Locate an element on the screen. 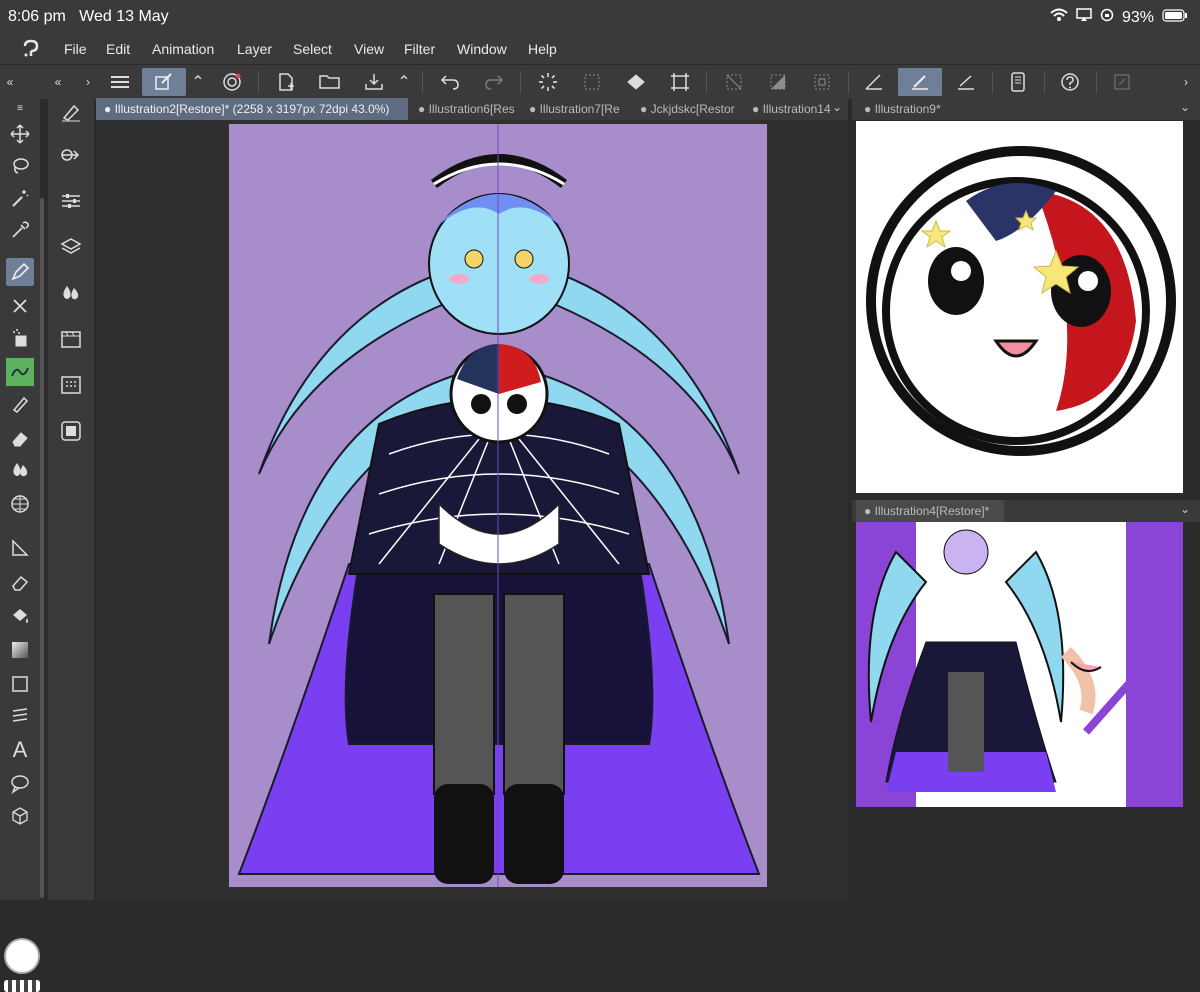 Image resolution: width=1200 pixels, height=992 pixels. eraser-tool-icon is located at coordinates (20, 438).